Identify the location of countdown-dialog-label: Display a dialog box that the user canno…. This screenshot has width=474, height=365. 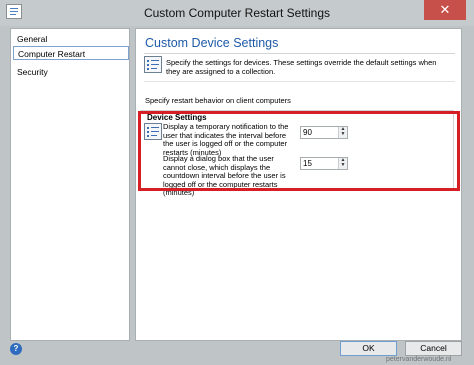
(224, 175).